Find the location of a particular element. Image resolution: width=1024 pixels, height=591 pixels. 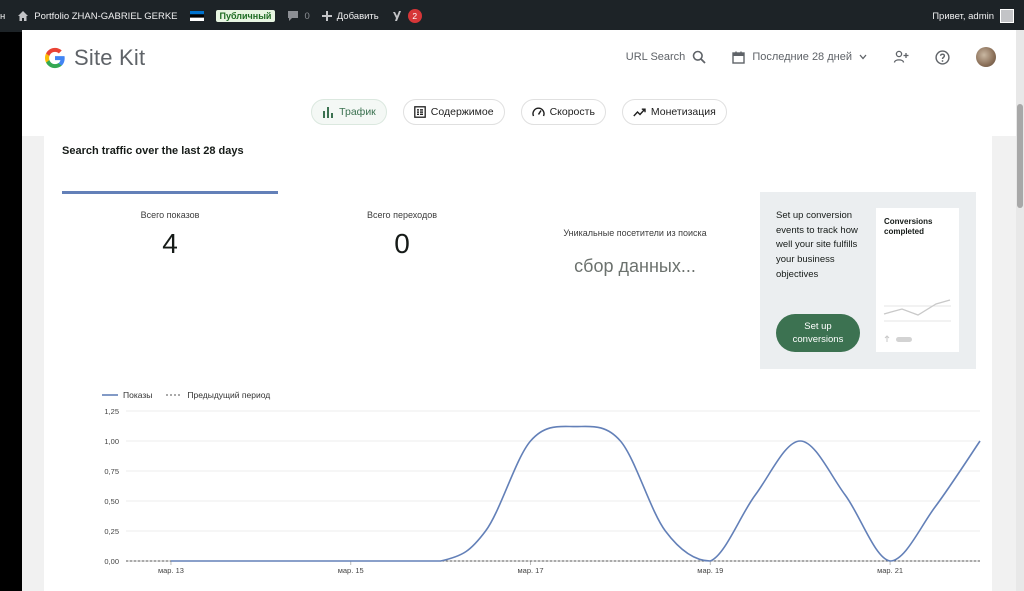

tab-traffic: Трафик is located at coordinates (349, 112).